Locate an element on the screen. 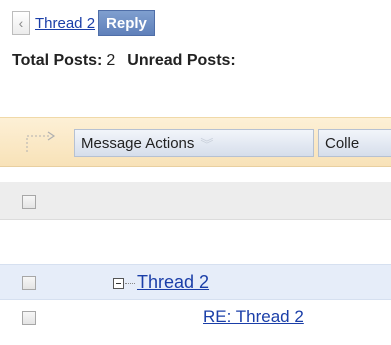 Image resolution: width=391 pixels, height=345 pixels. table-row: Thread 2 is located at coordinates (195, 282).